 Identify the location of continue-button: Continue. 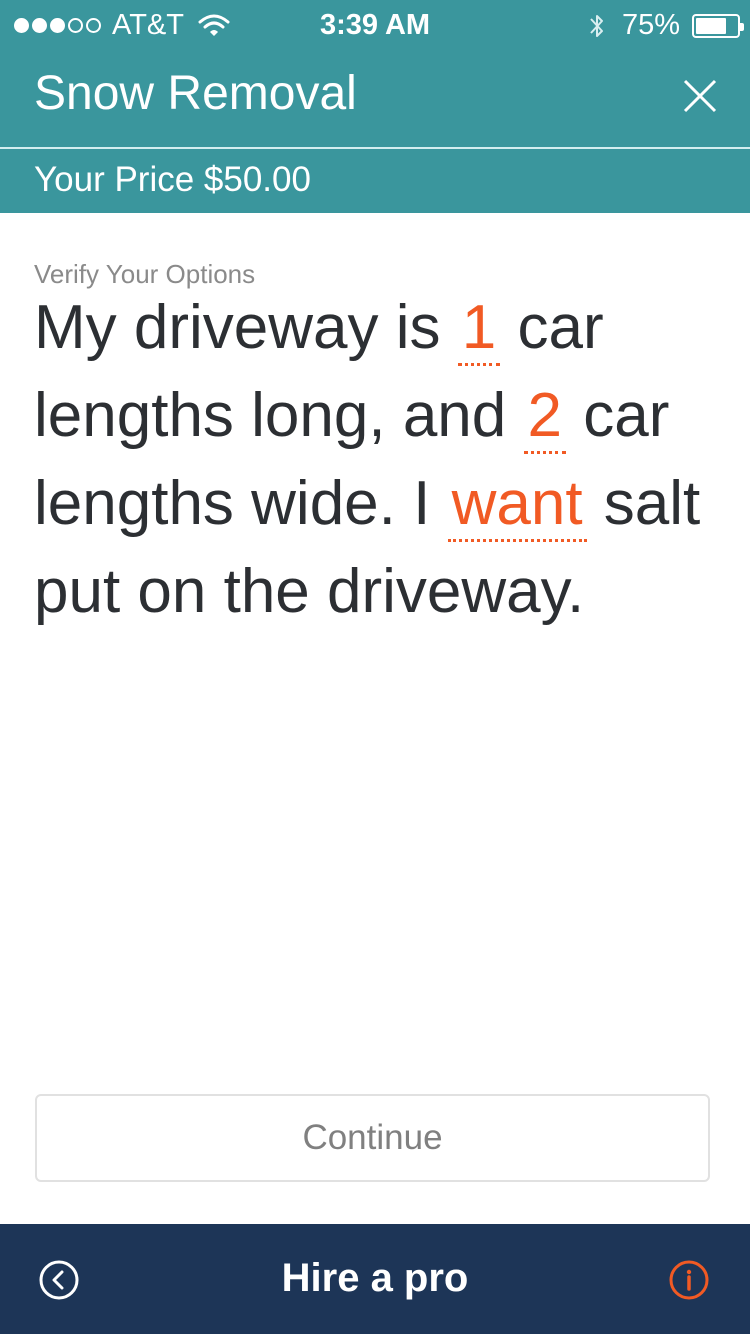
(372, 1138).